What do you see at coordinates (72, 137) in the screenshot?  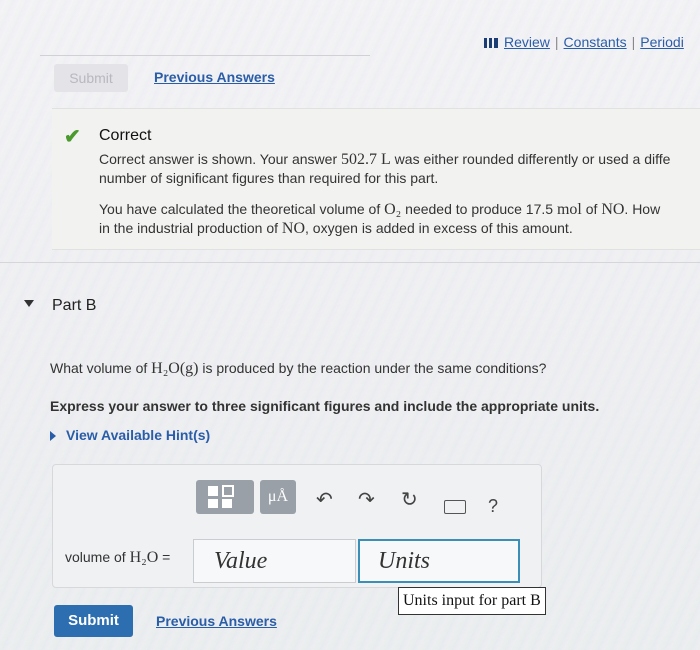 I see `checkmark-icon: ✔` at bounding box center [72, 137].